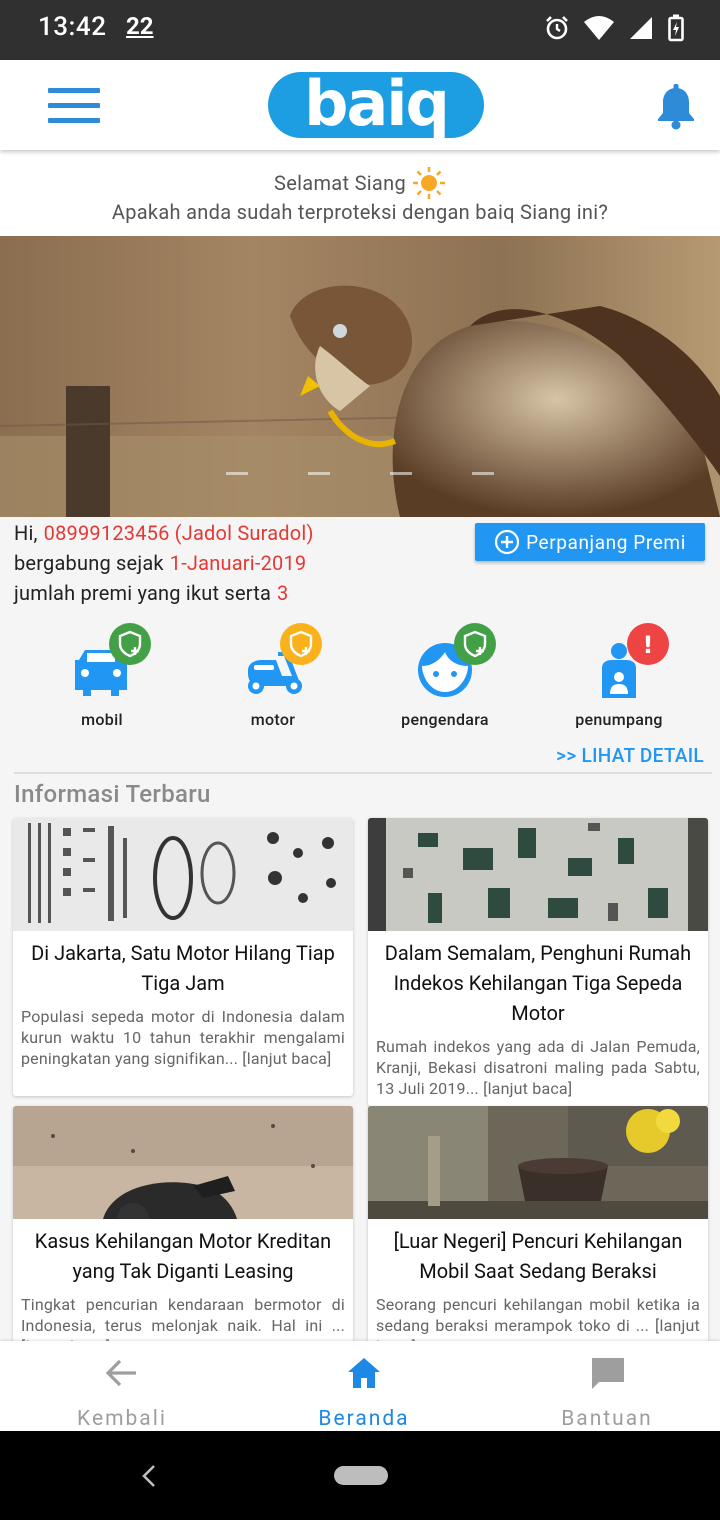 The width and height of the screenshot is (720, 1520). I want to click on coverage-label: motor, so click(273, 719).